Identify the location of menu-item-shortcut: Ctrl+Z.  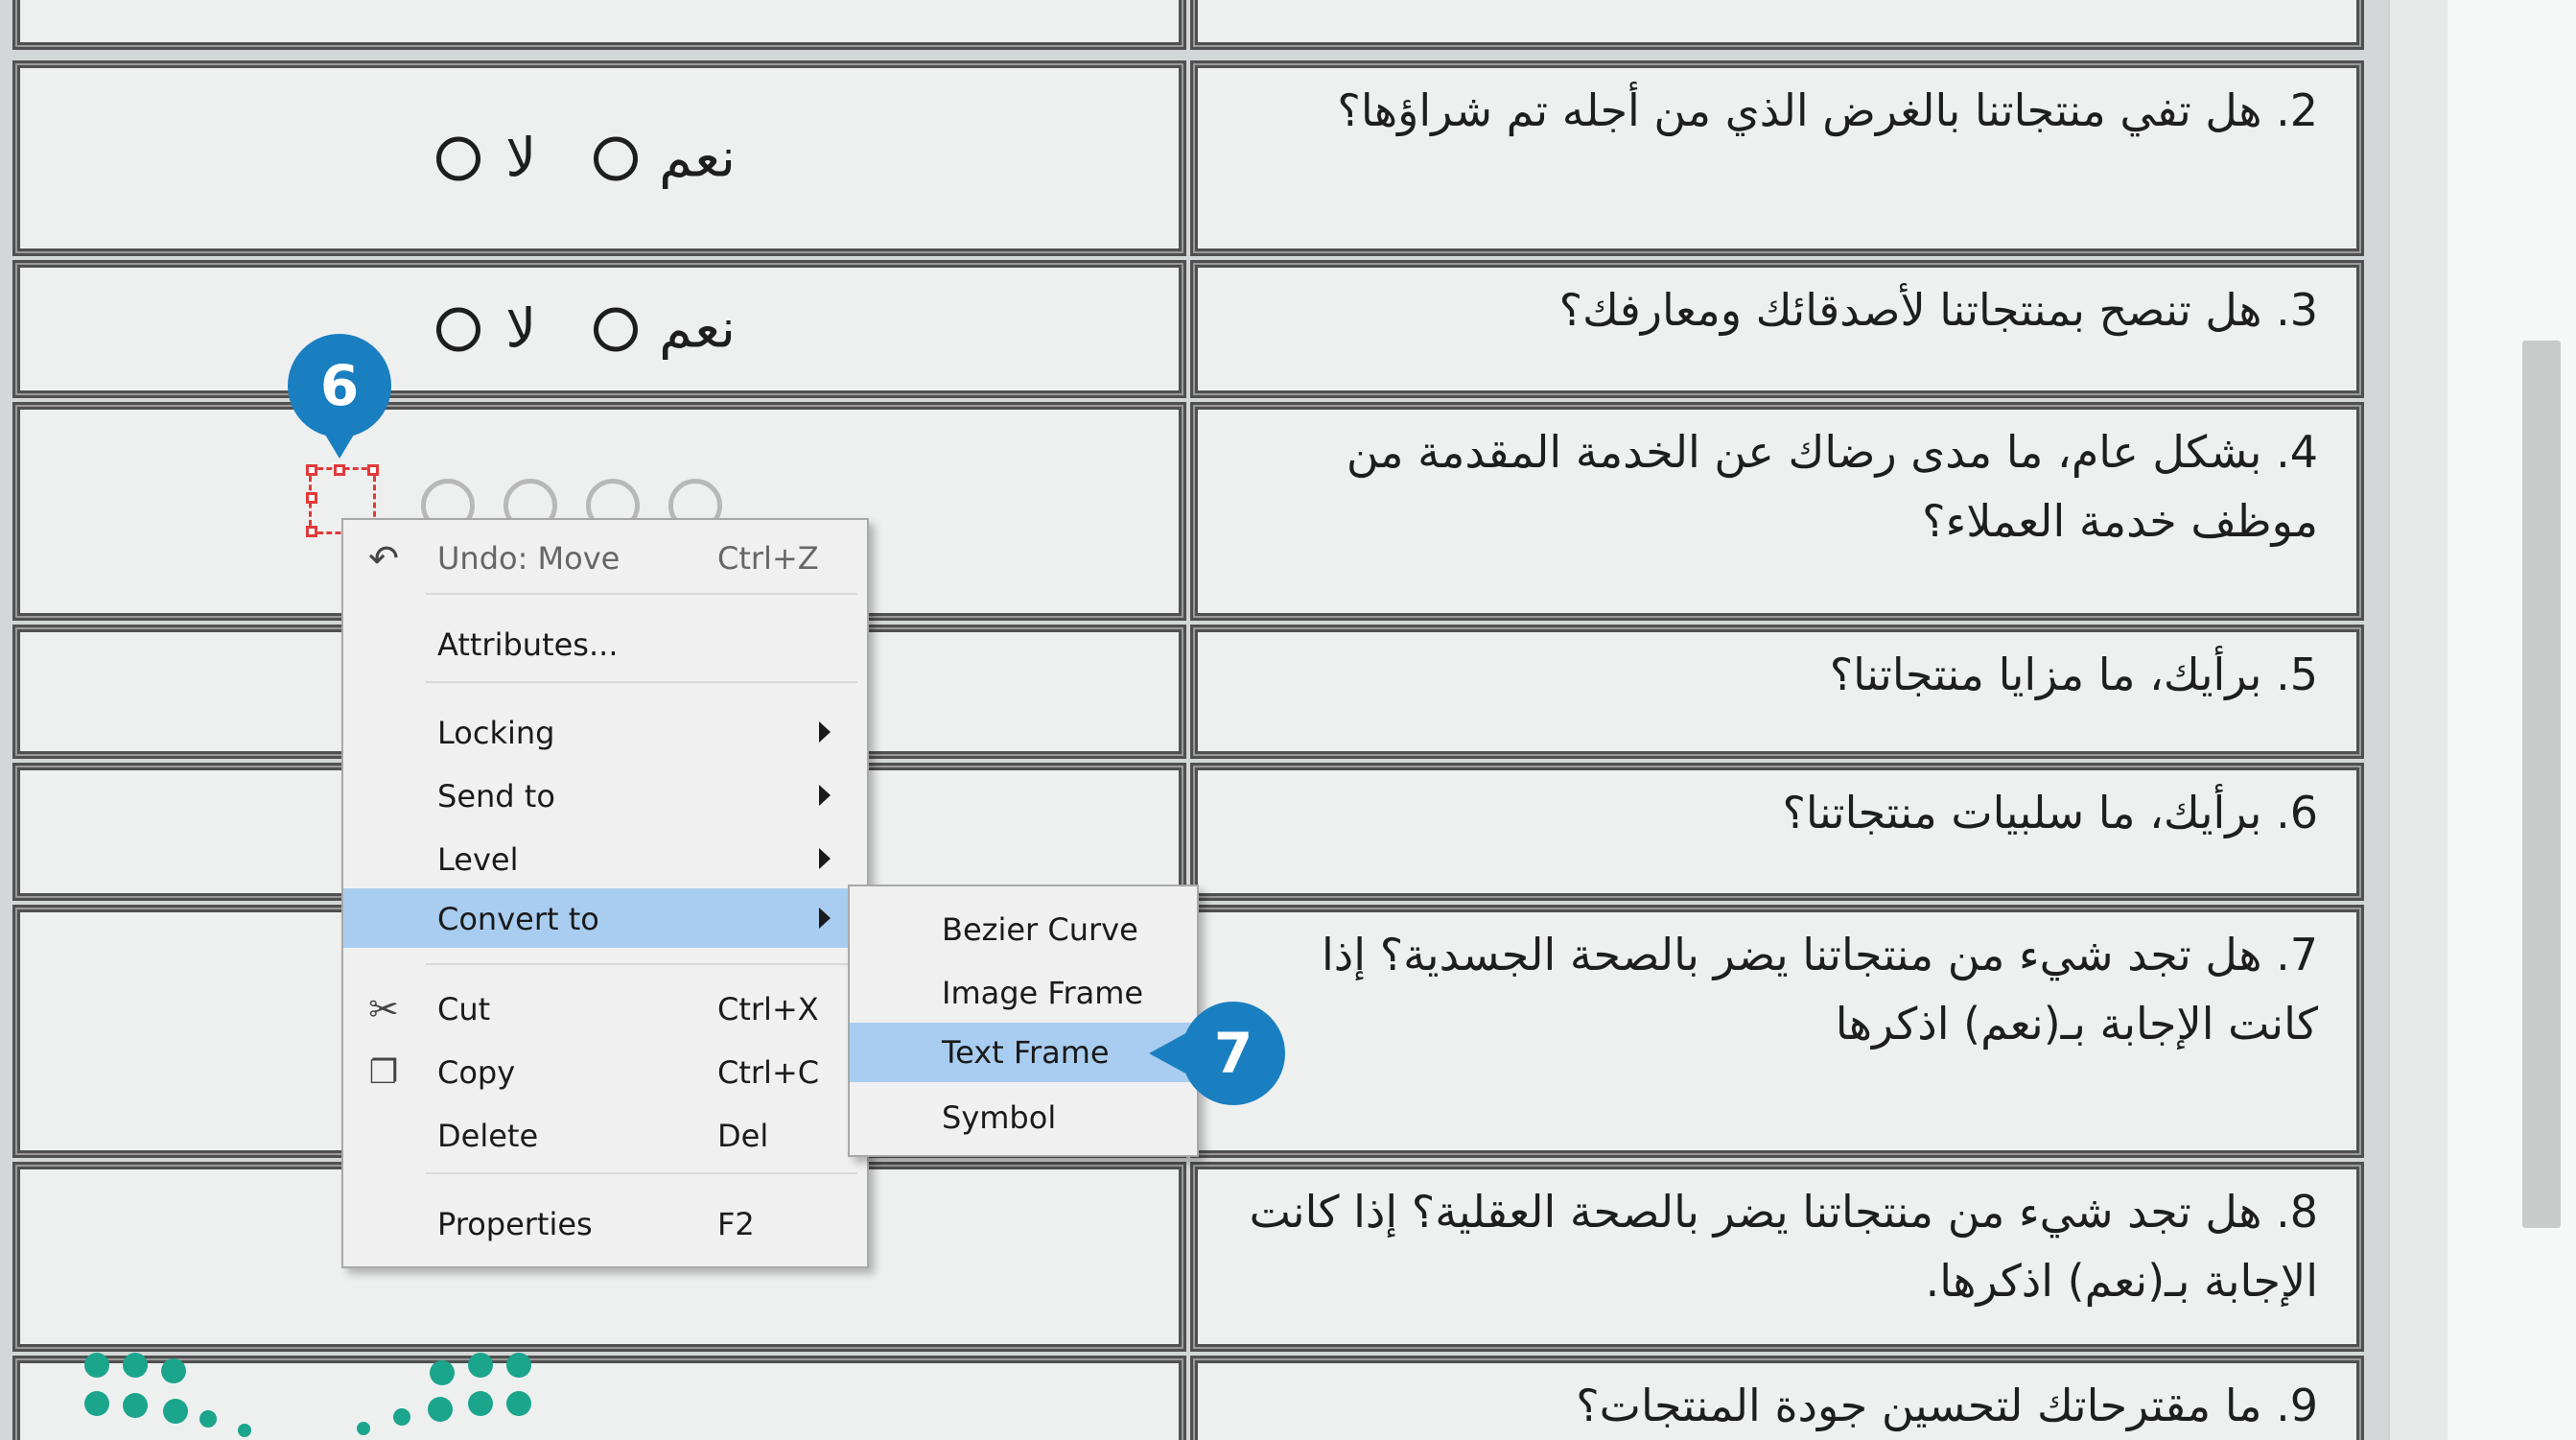
(768, 558).